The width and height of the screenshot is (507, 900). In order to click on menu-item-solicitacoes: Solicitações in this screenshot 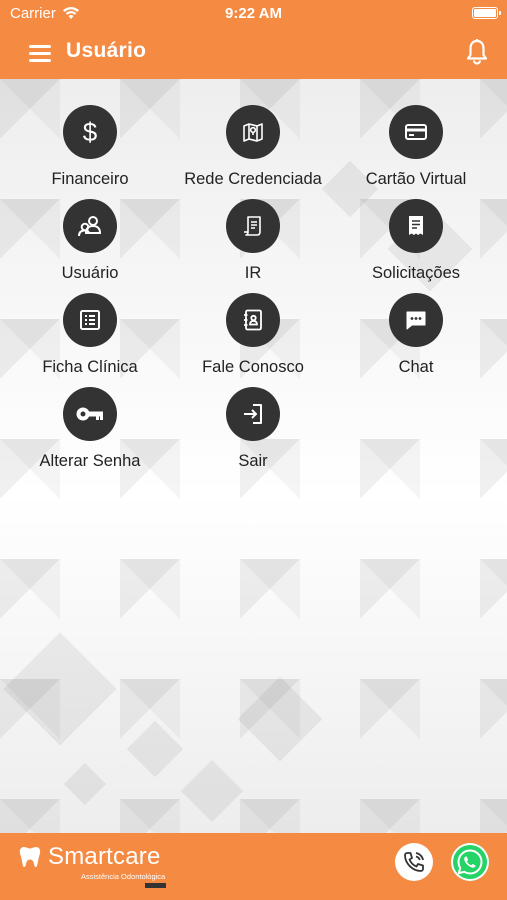, I will do `click(416, 244)`.